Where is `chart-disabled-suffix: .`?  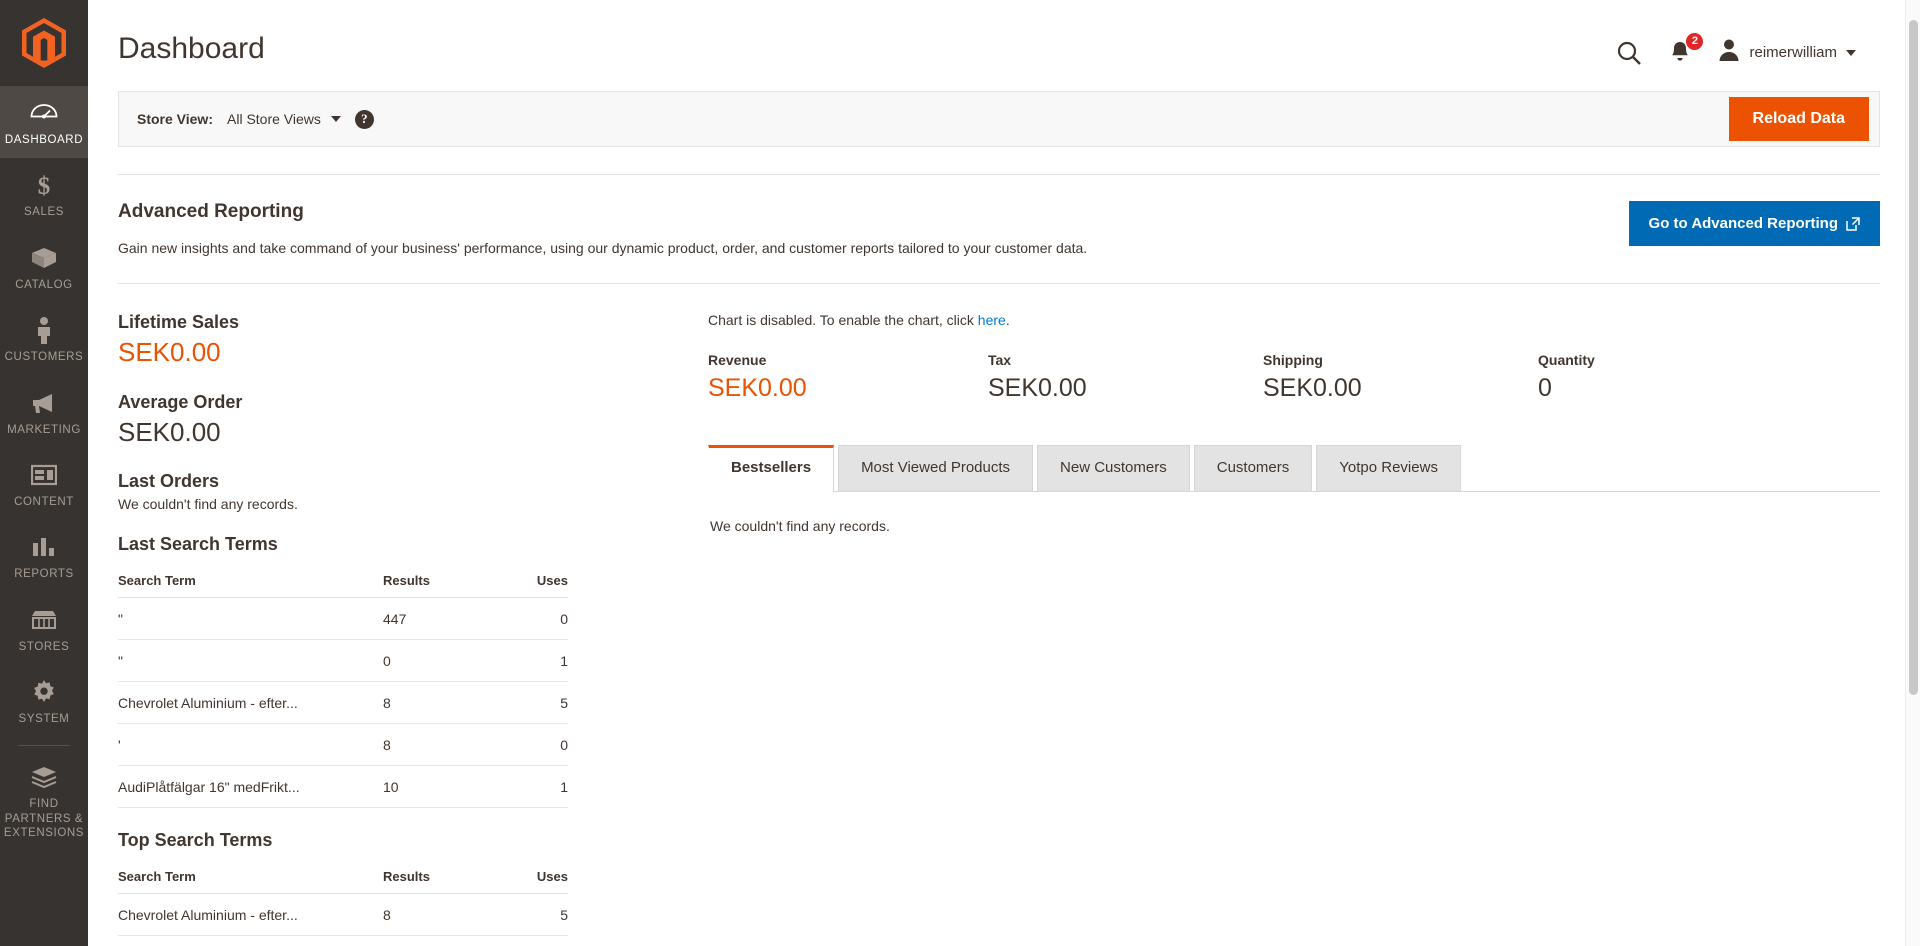
chart-disabled-suffix: . is located at coordinates (1007, 320).